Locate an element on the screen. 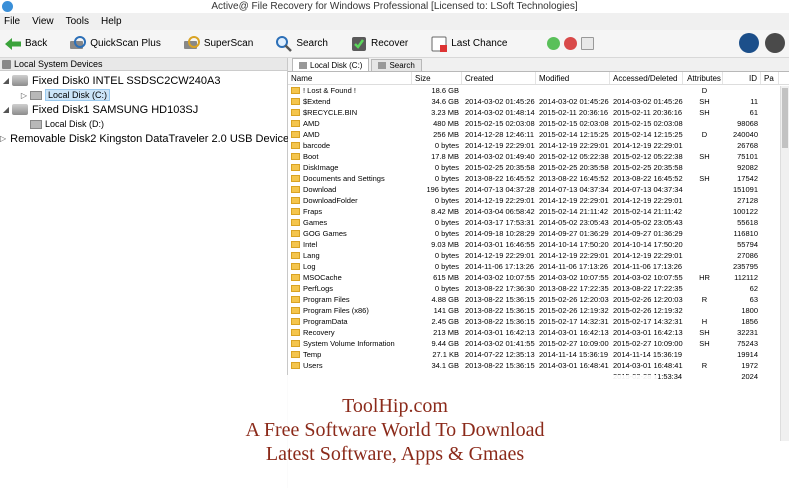  search-button: Search is located at coordinates (301, 44).